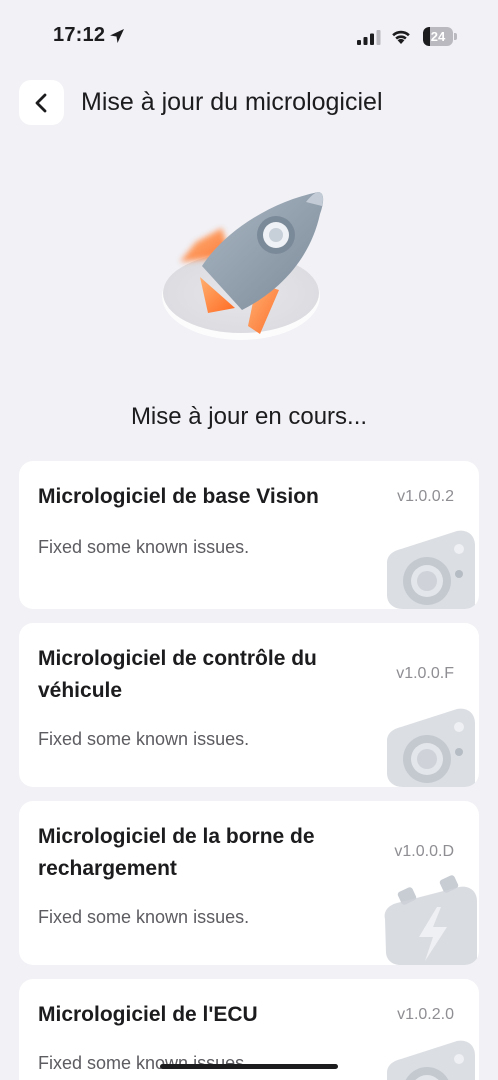 The height and width of the screenshot is (1080, 498). I want to click on battery-body: 24, so click(438, 36).